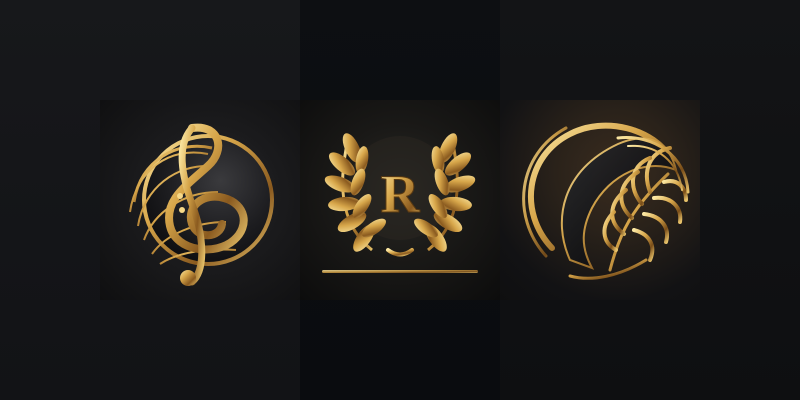 The image size is (800, 400). What do you see at coordinates (401, 194) in the screenshot?
I see `monogram-letter: R` at bounding box center [401, 194].